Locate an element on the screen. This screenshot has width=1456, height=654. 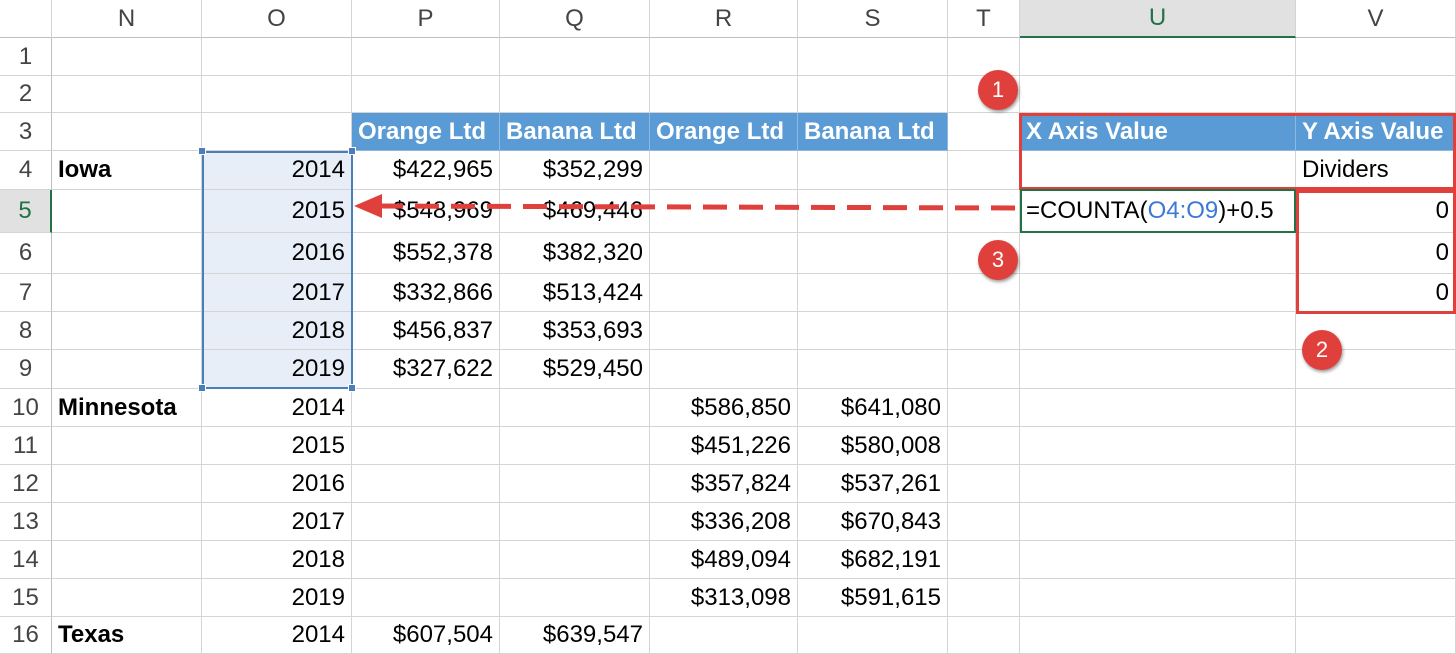
reference-arrow is located at coordinates (685, 206).